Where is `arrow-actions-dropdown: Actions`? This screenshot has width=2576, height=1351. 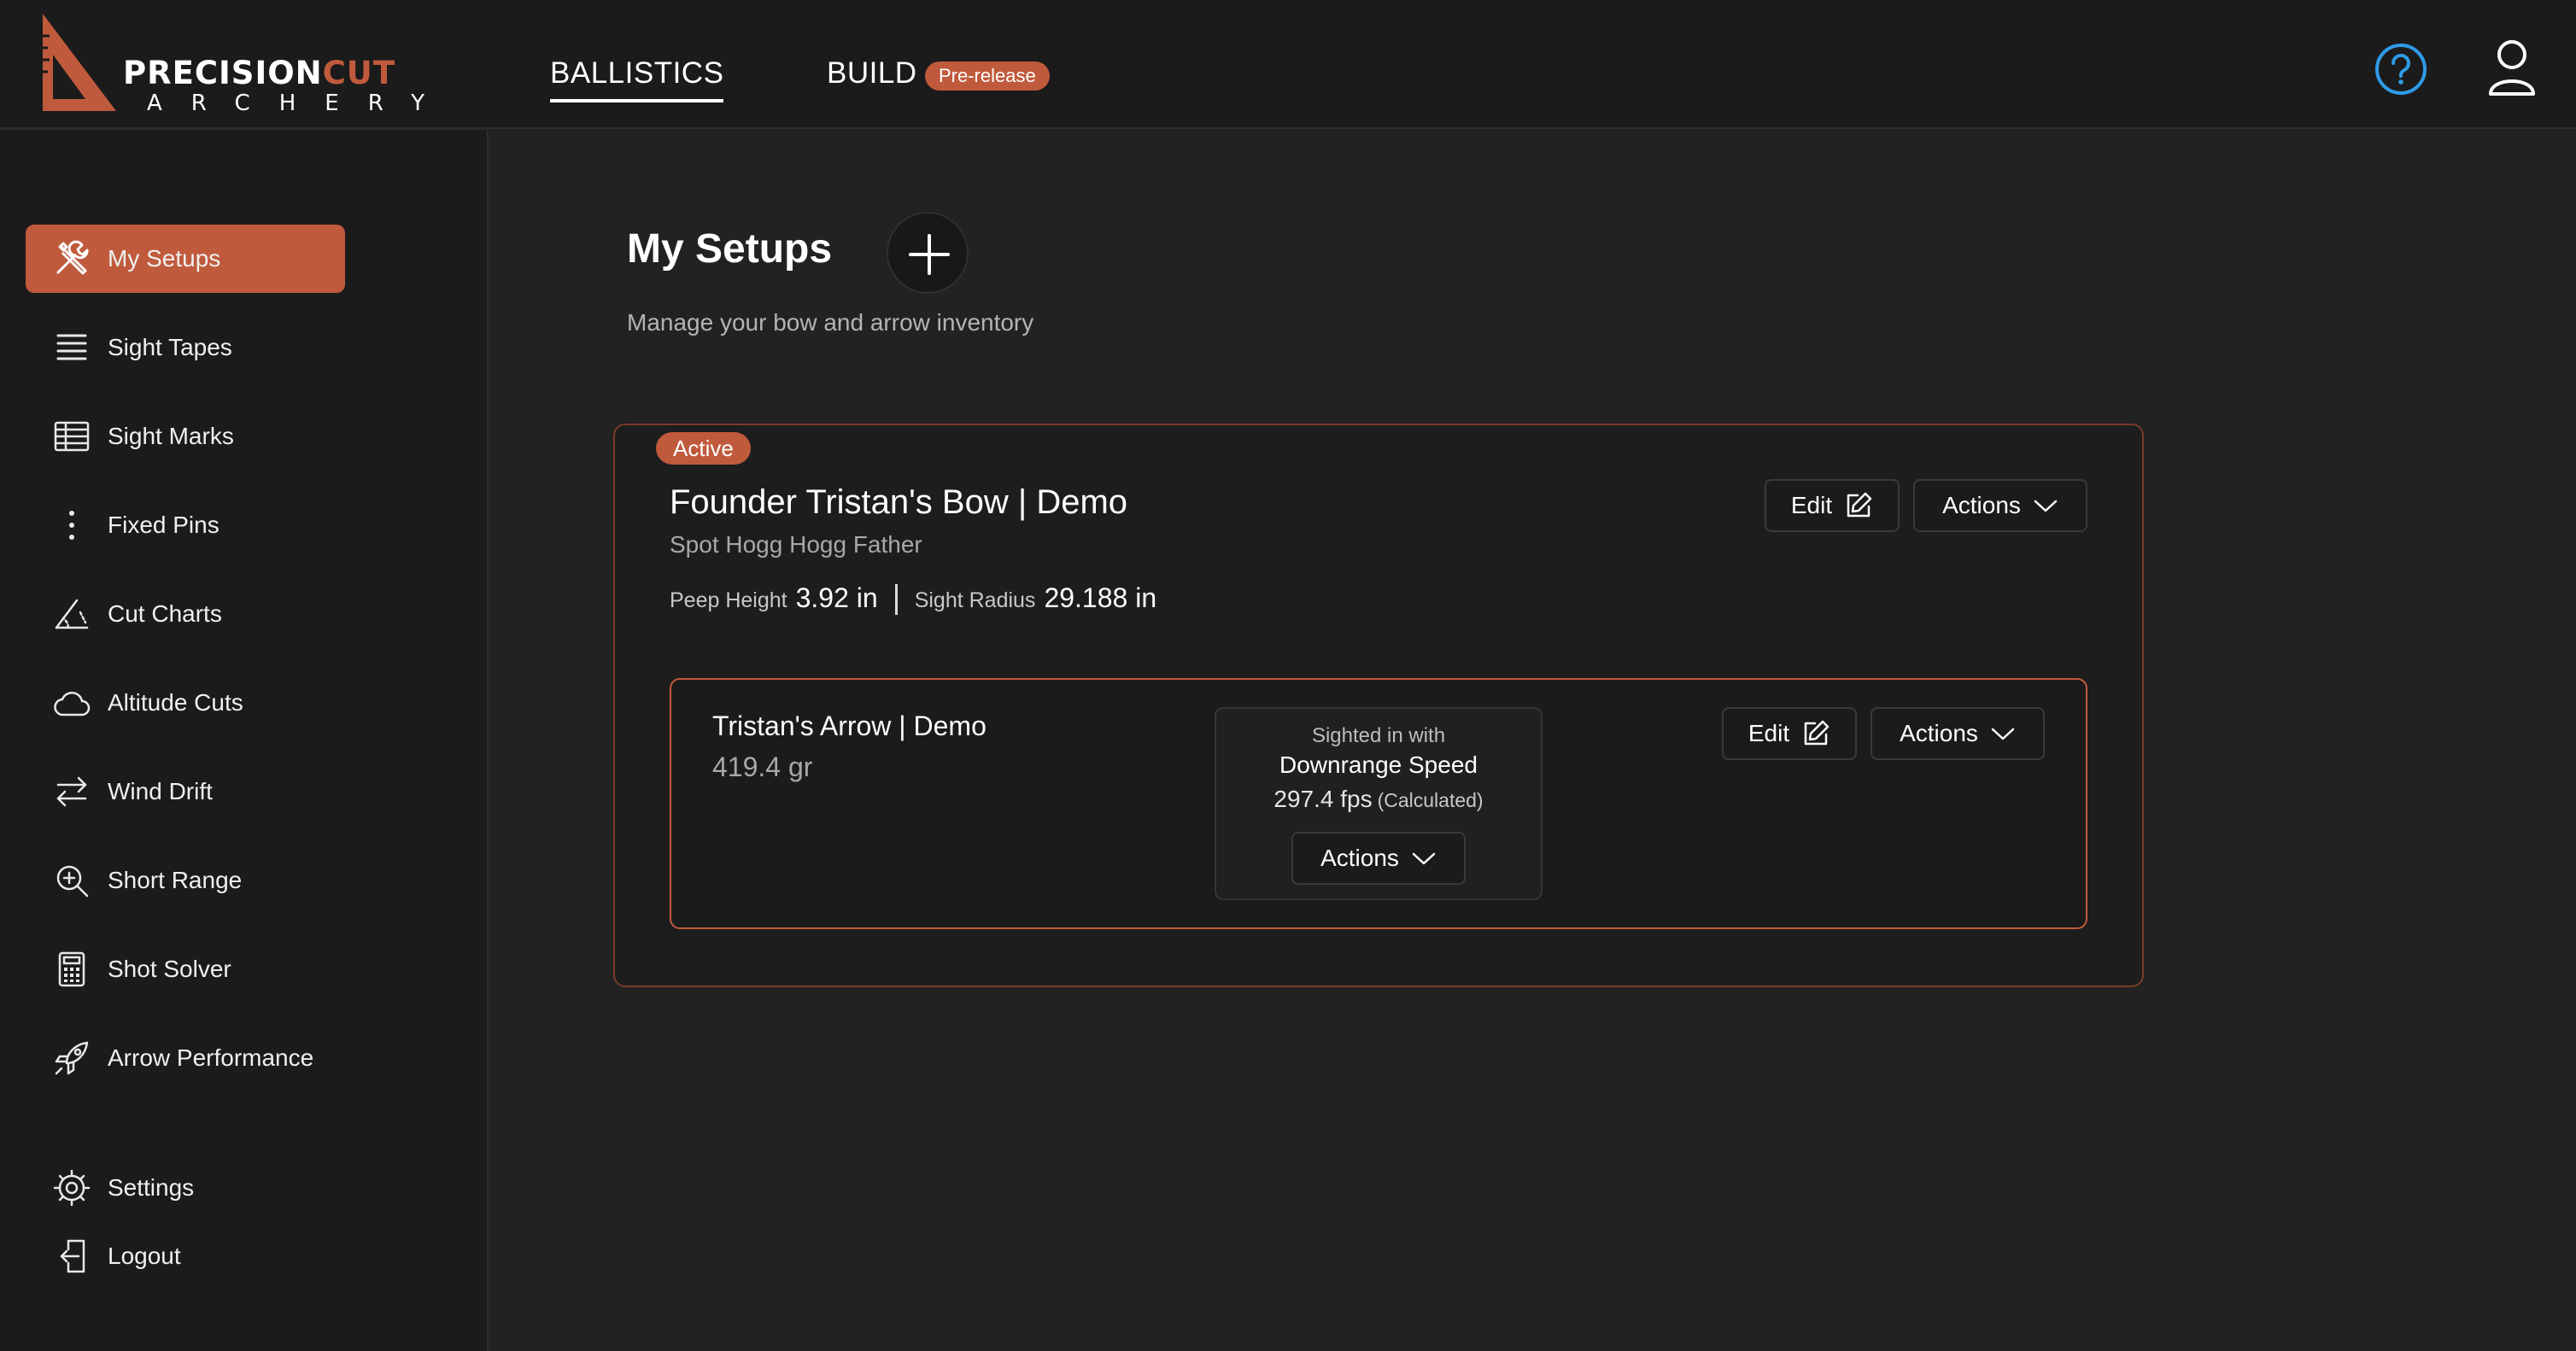 arrow-actions-dropdown: Actions is located at coordinates (1958, 733).